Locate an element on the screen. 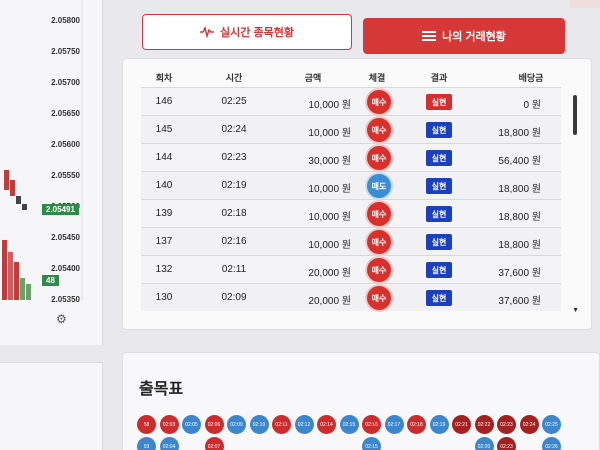  current-price-tag: 2.05491 is located at coordinates (60, 209).